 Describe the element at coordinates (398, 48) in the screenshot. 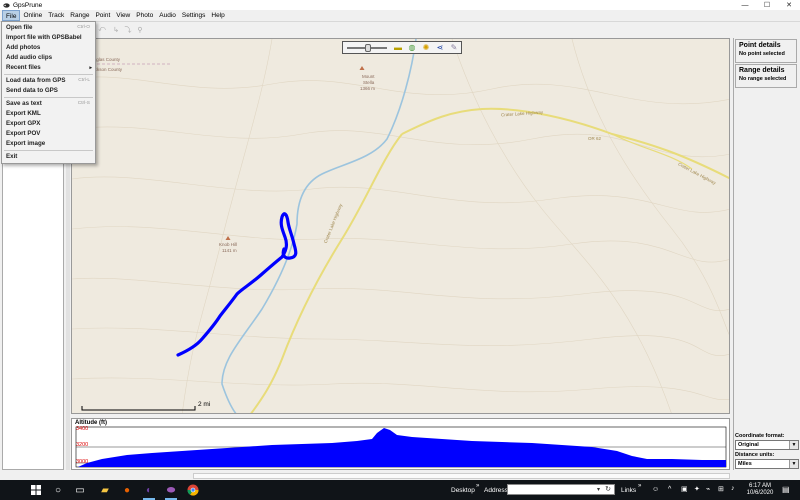

I see `scale-toggle-icon: ▬` at that location.